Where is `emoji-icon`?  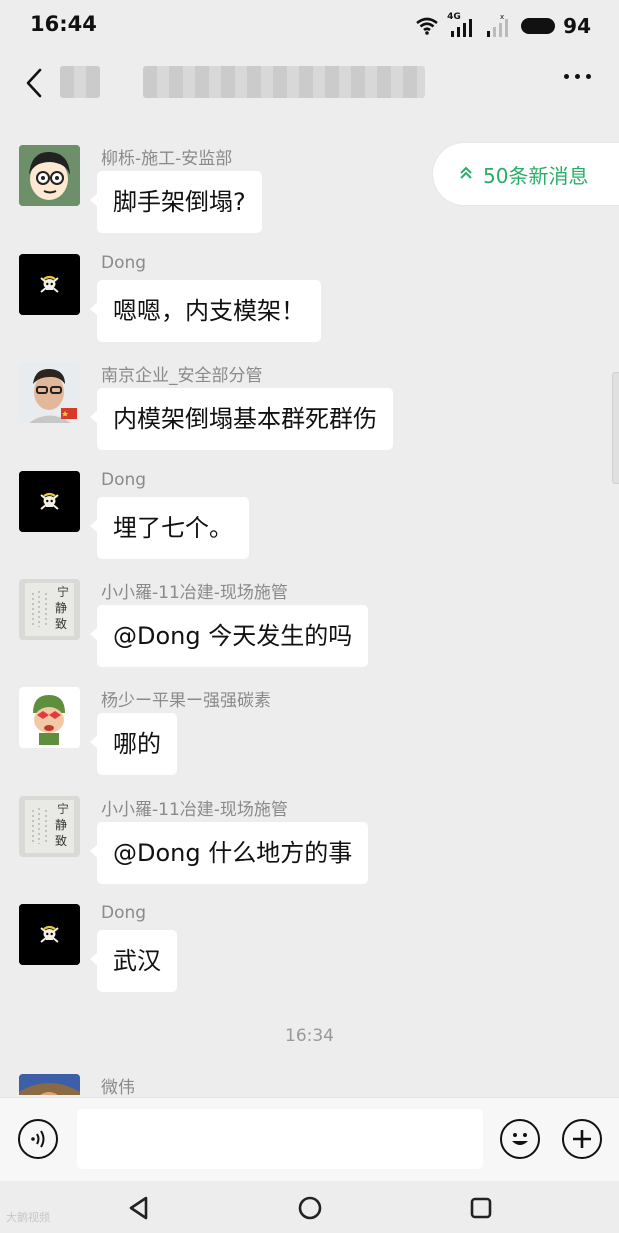 emoji-icon is located at coordinates (520, 1139).